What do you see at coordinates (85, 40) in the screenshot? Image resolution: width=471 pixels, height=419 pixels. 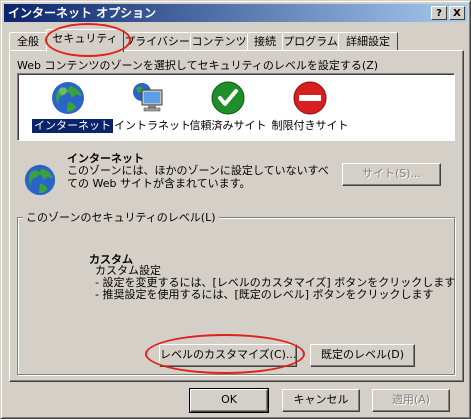 I see `tab-security: セキュリティ` at bounding box center [85, 40].